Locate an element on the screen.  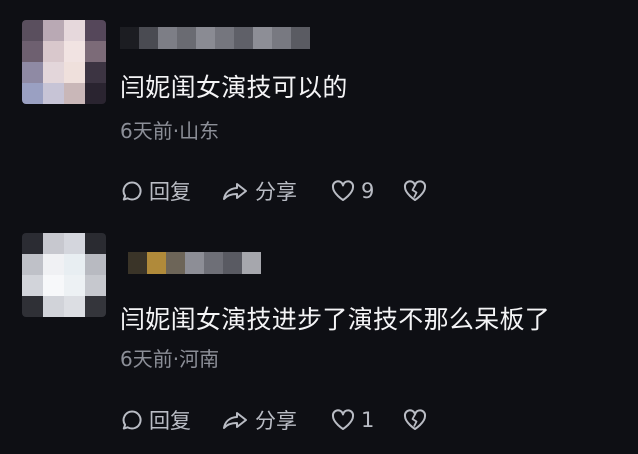
comment-actions: 回复 分享 9 is located at coordinates (281, 191).